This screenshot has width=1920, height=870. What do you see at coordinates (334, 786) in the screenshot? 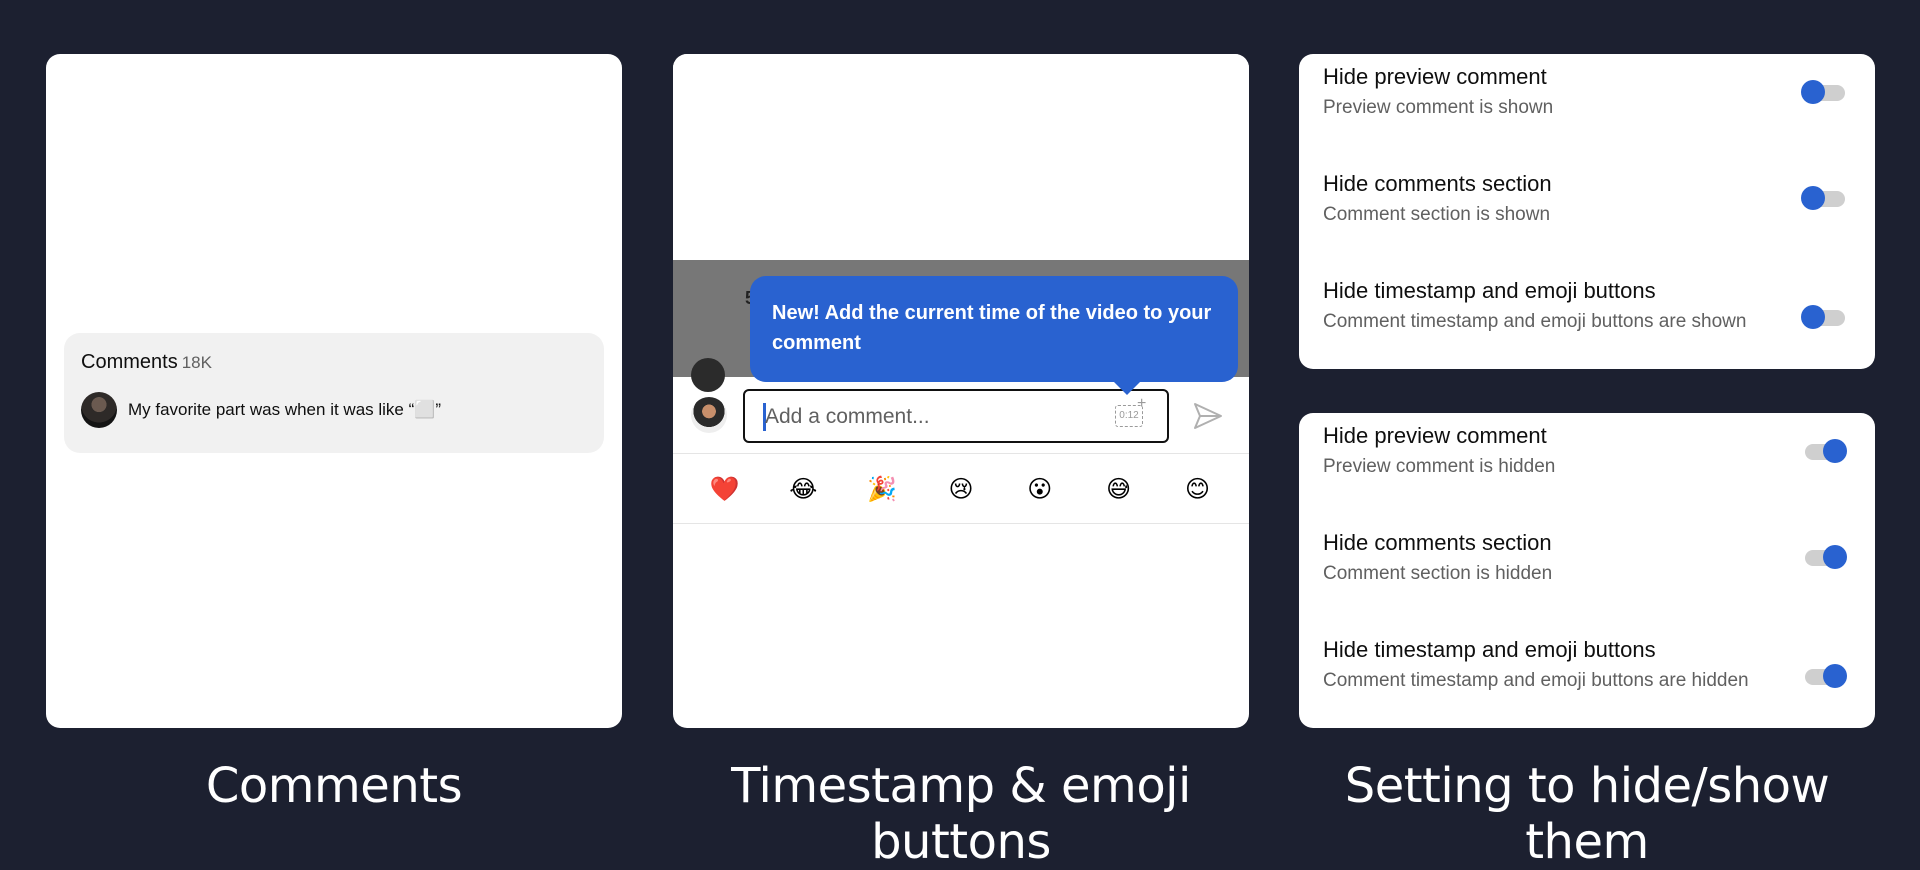
I see `caption-comments: Comments` at bounding box center [334, 786].